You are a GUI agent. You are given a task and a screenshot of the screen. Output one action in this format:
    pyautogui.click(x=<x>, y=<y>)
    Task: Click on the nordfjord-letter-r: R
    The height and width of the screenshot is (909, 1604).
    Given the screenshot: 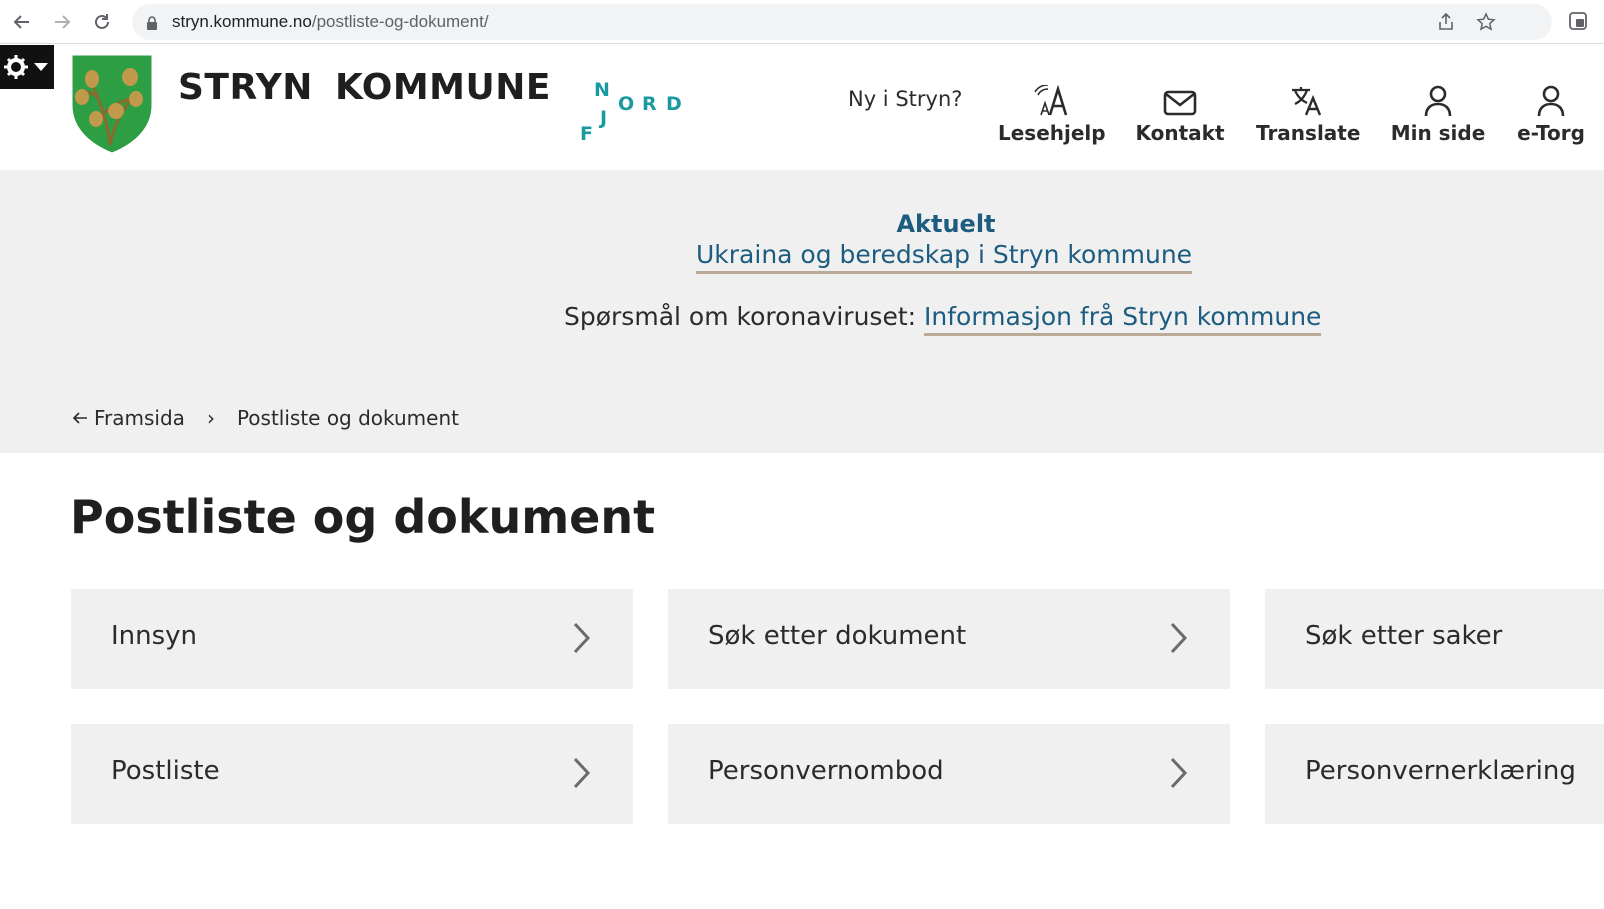 What is the action you would take?
    pyautogui.click(x=649, y=104)
    